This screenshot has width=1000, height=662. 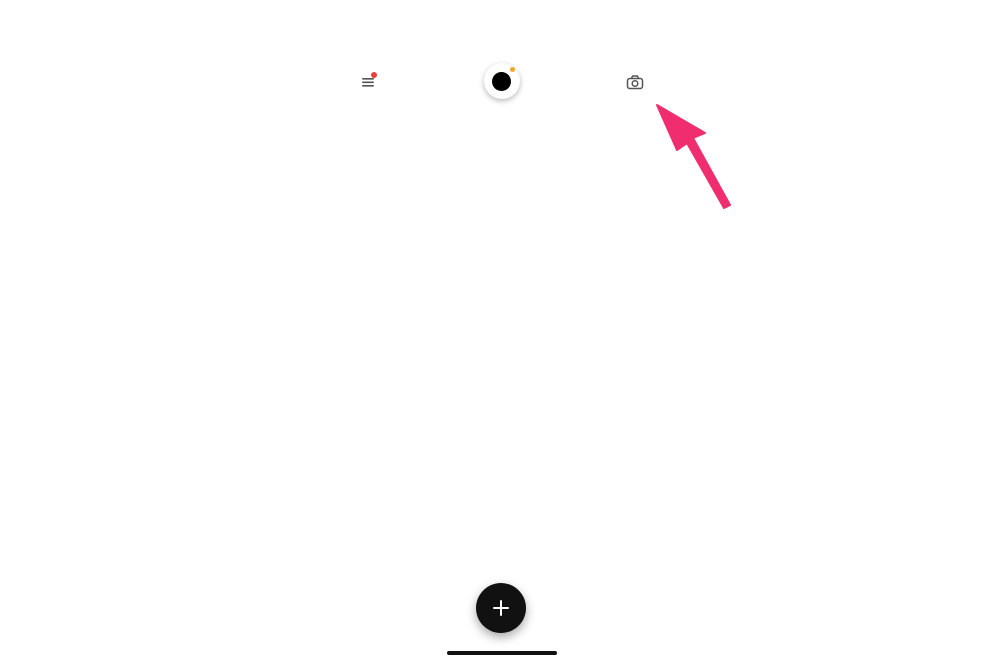 I want to click on profile-avatar-button, so click(x=502, y=81).